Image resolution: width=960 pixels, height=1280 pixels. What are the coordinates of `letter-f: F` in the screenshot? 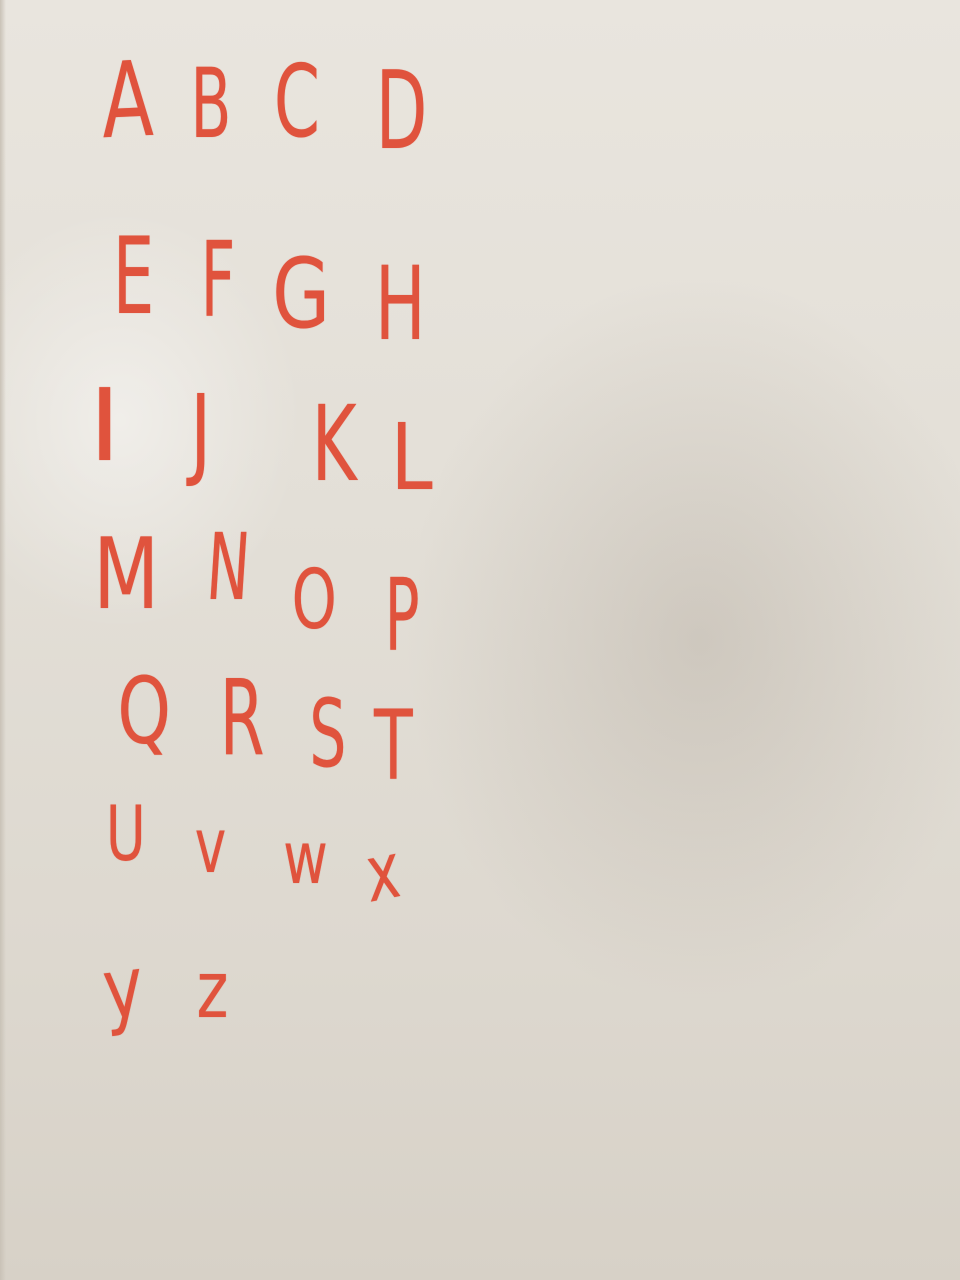 It's located at (218, 280).